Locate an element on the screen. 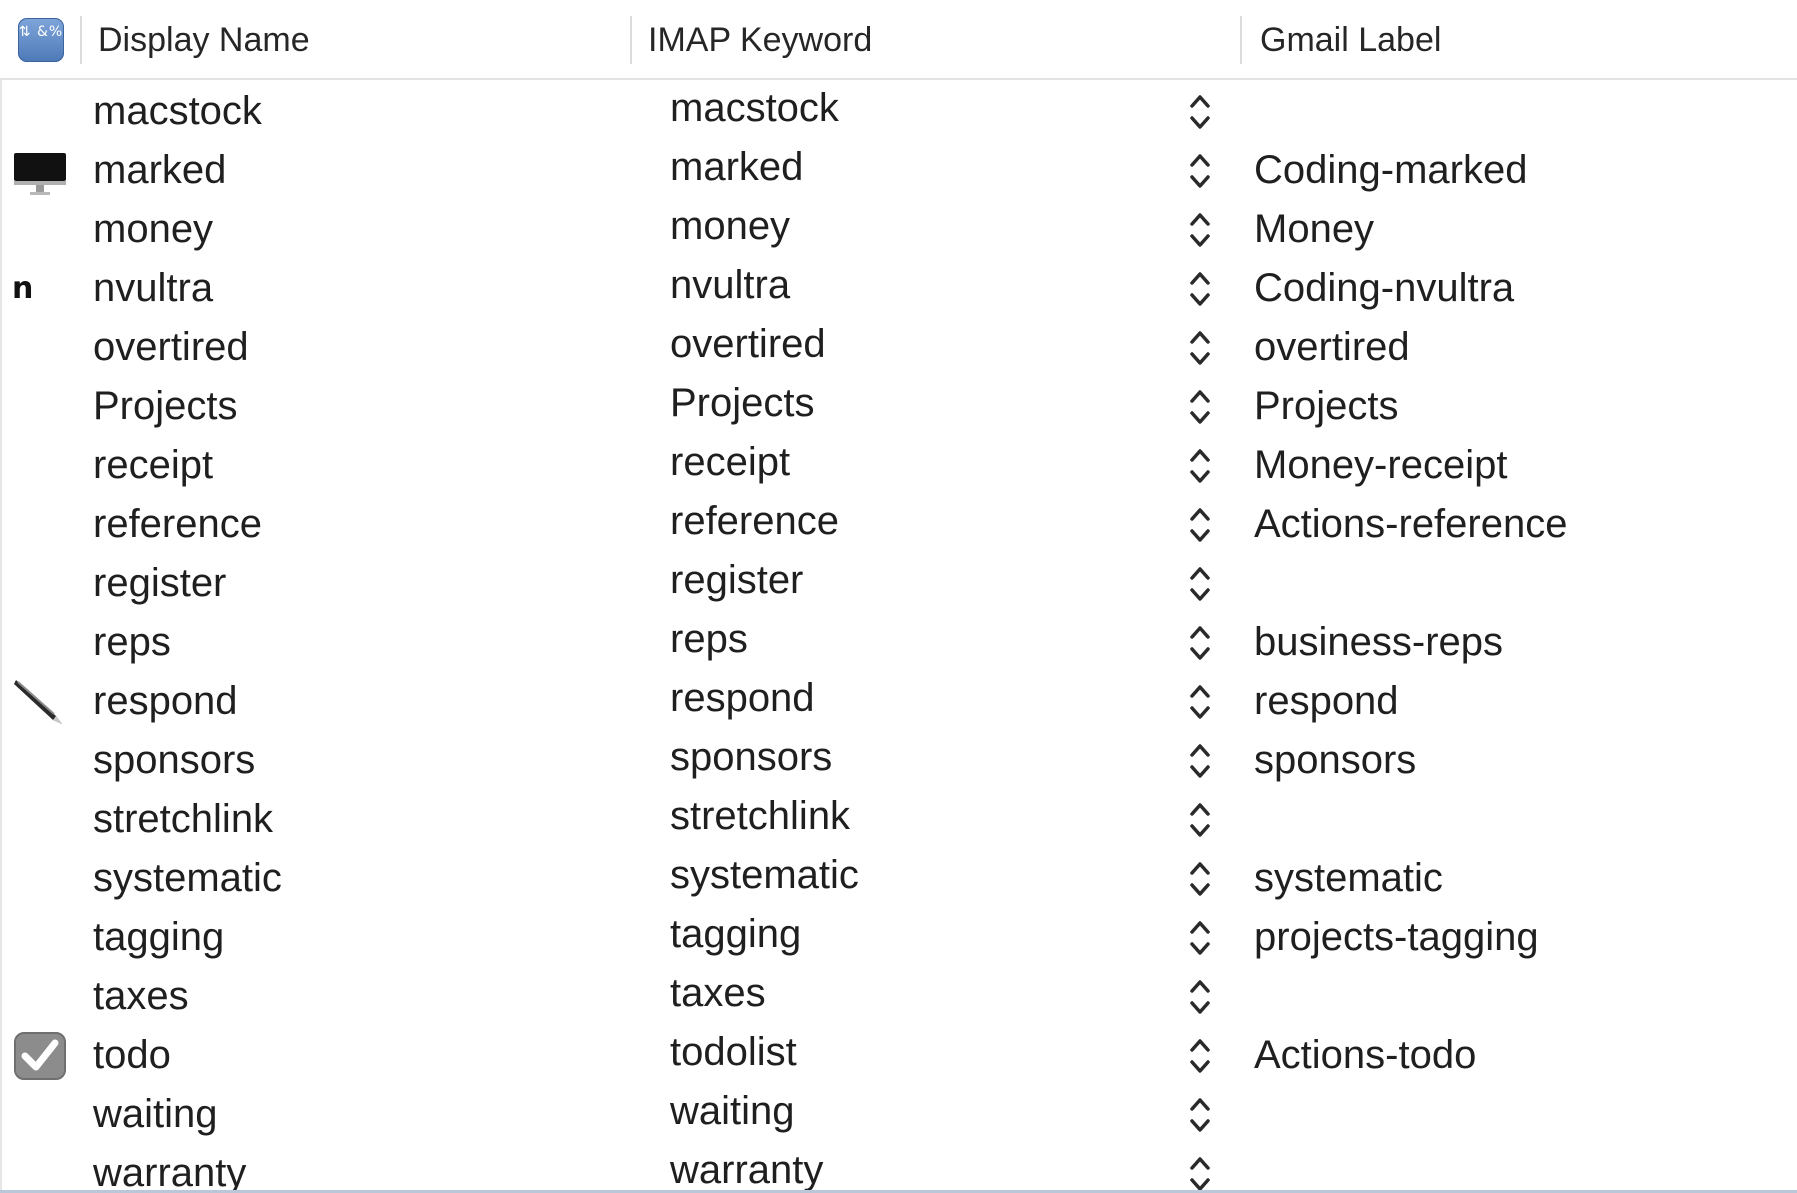 This screenshot has width=1797, height=1193. monitor-icon is located at coordinates (40, 171).